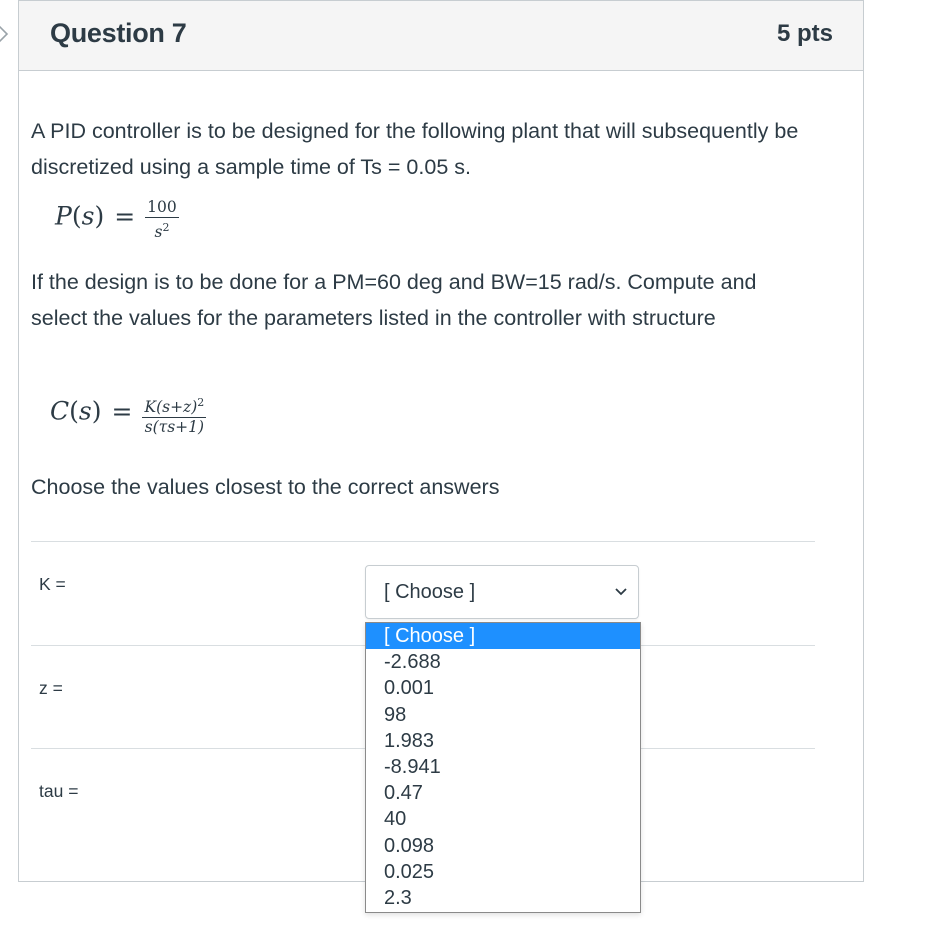 Image resolution: width=952 pixels, height=944 pixels. What do you see at coordinates (503, 872) in the screenshot?
I see `dropdown-option: 0.025` at bounding box center [503, 872].